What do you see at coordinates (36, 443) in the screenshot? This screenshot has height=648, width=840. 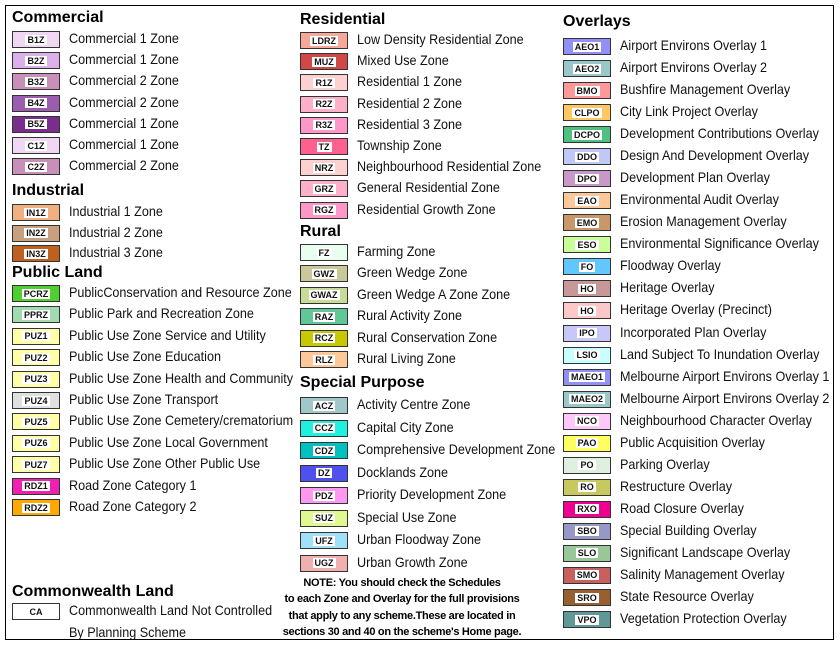 I see `swatch-code: PUZ6` at bounding box center [36, 443].